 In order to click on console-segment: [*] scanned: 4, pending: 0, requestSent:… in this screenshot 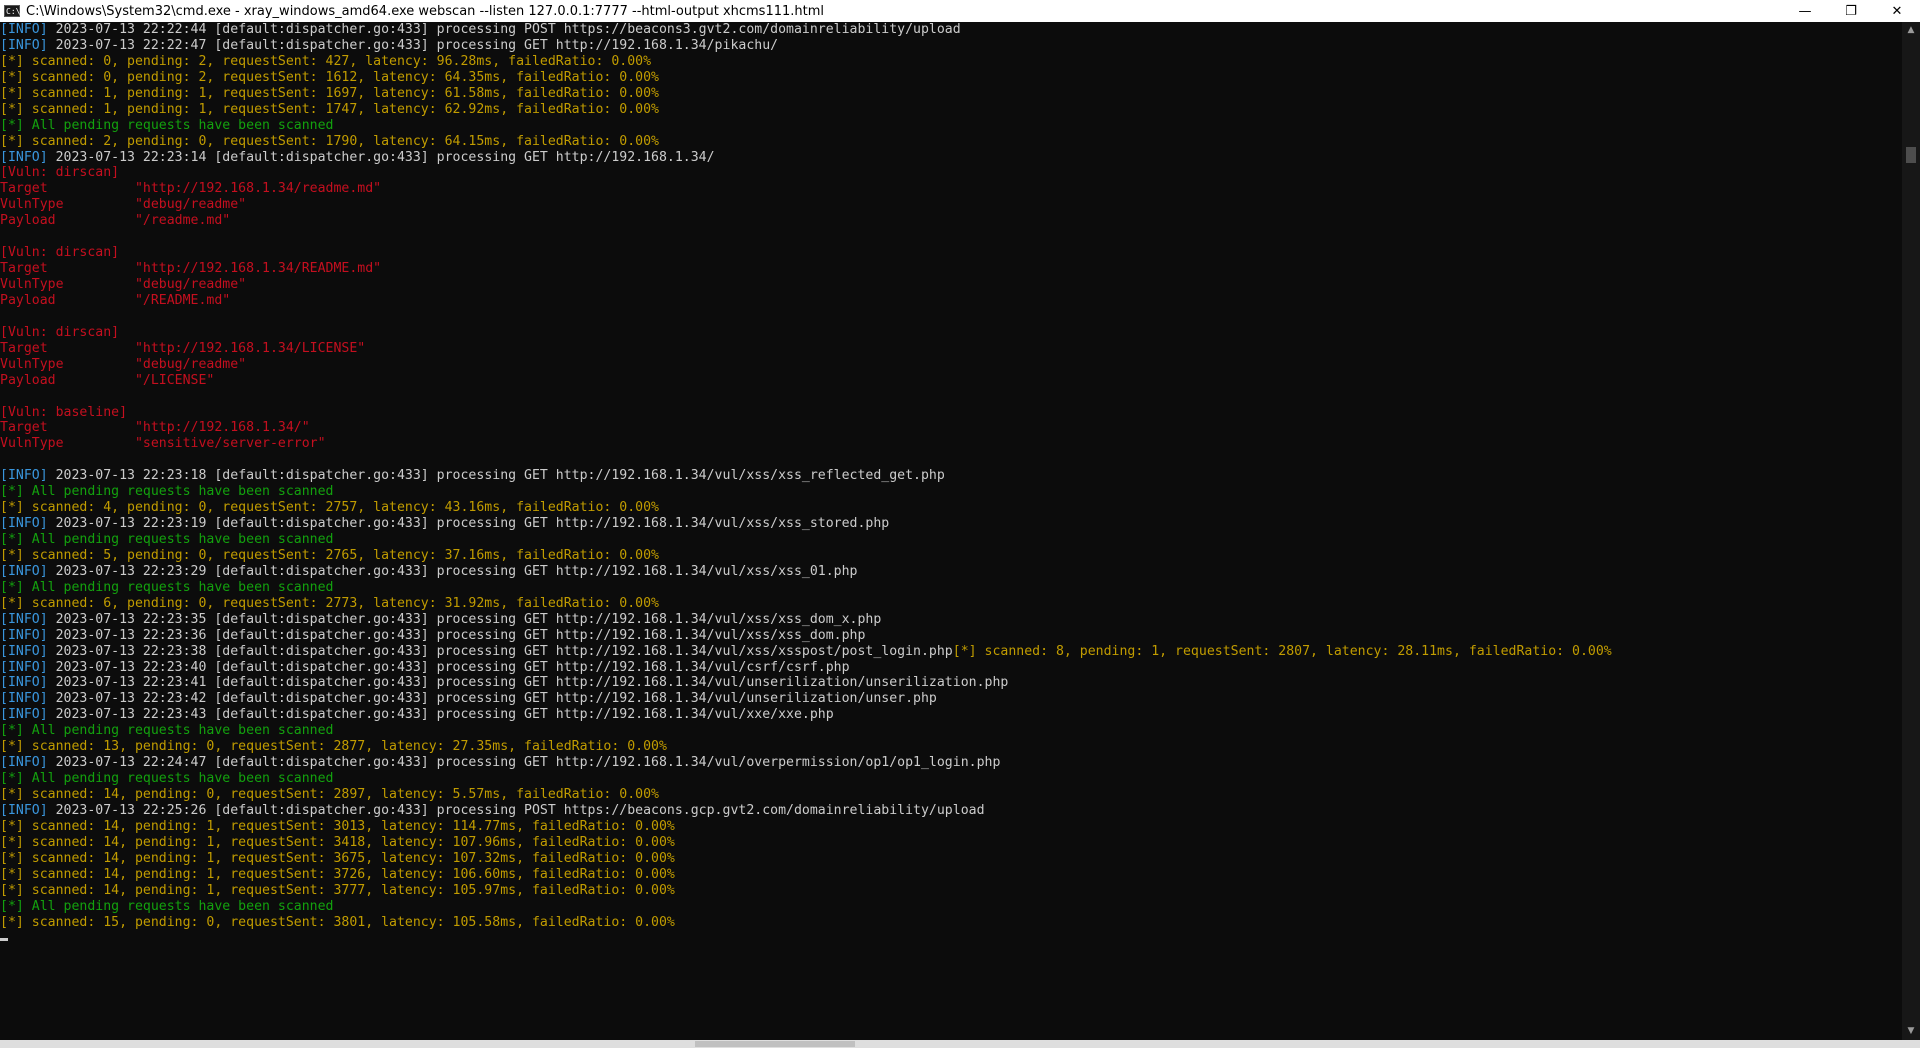, I will do `click(329, 508)`.